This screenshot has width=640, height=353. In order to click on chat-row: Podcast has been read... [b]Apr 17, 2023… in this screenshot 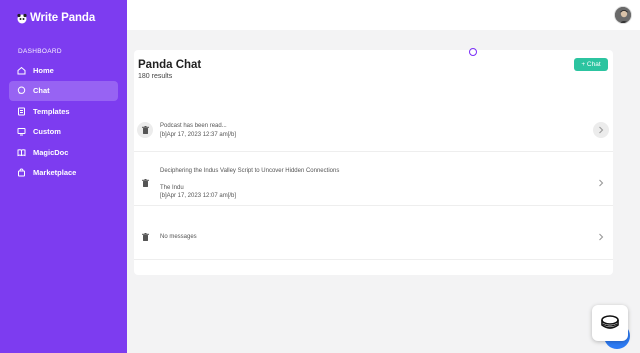, I will do `click(373, 129)`.